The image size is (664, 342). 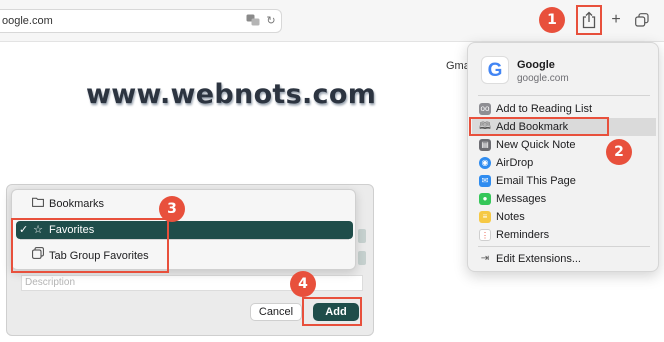 What do you see at coordinates (485, 109) in the screenshot?
I see `glasses-icon: oo` at bounding box center [485, 109].